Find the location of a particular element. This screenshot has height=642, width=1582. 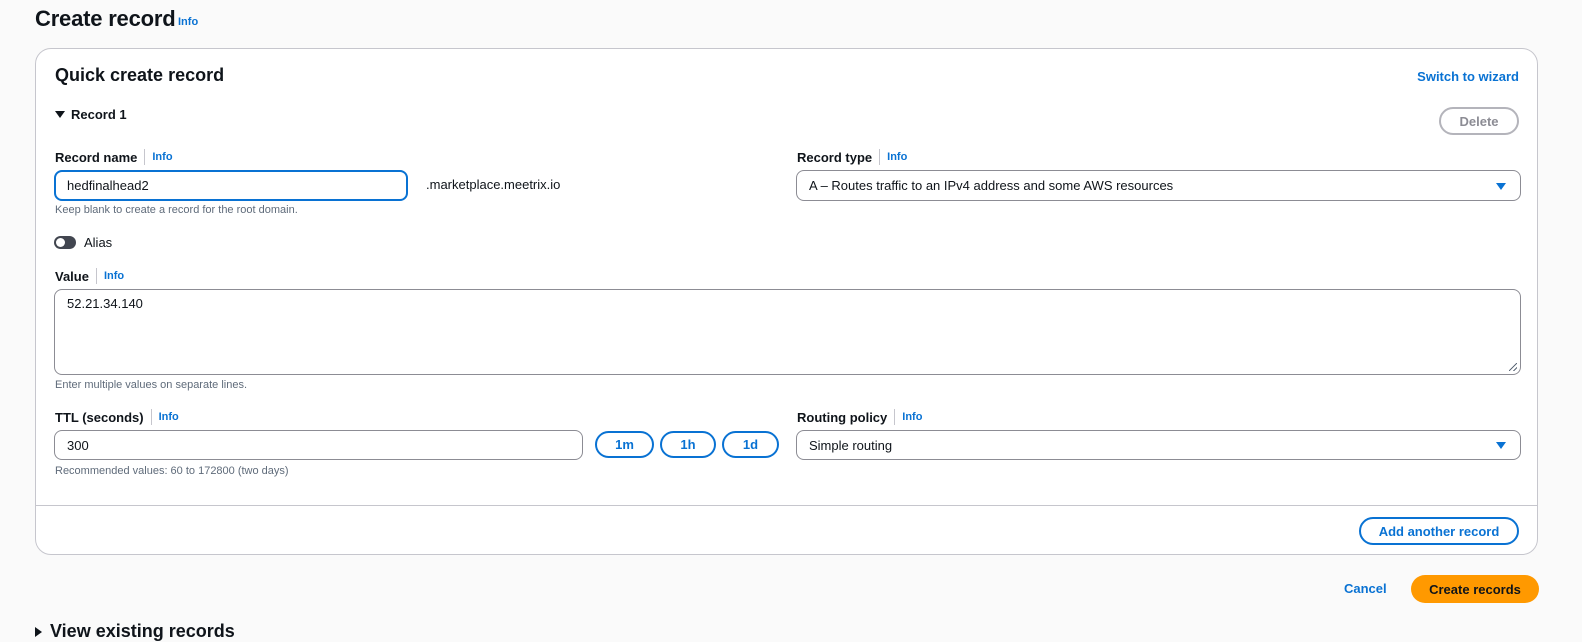

value-hint: Enter multiple values on separate lines. is located at coordinates (151, 385).